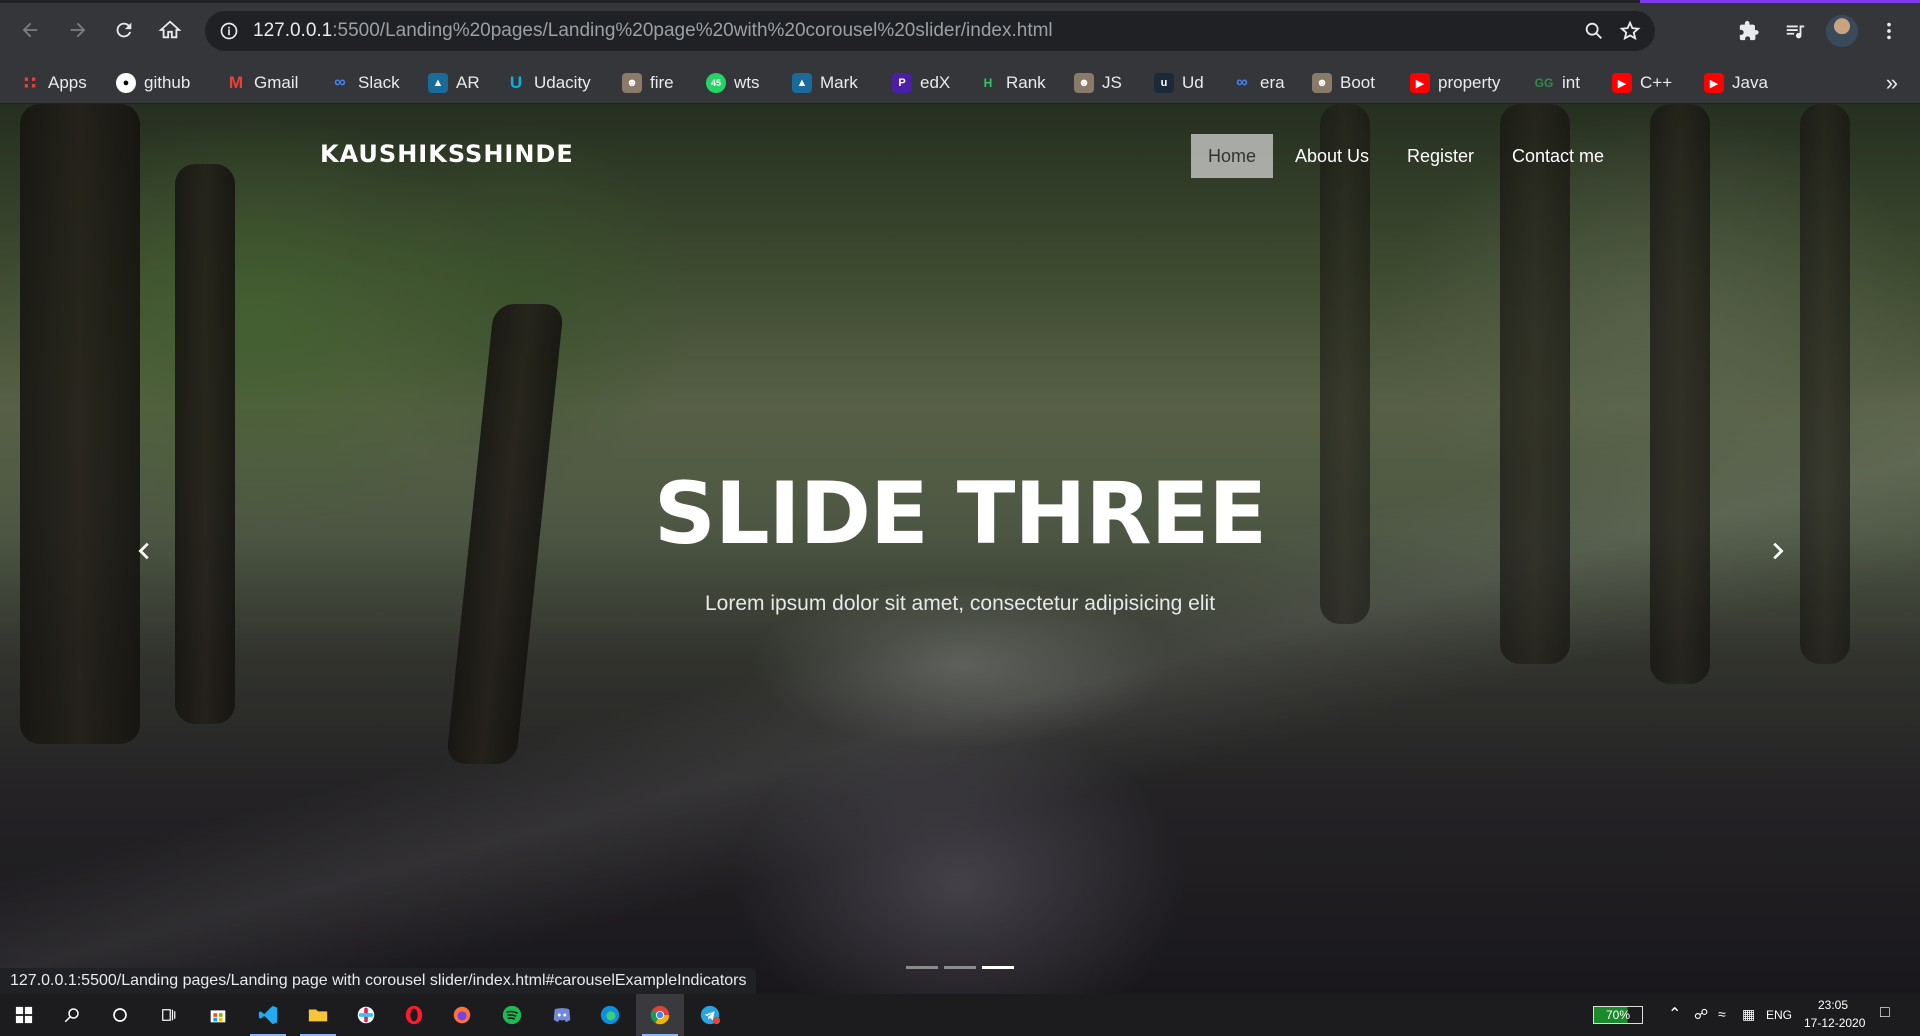 This screenshot has height=1036, width=1920. I want to click on edx-icon: P, so click(902, 83).